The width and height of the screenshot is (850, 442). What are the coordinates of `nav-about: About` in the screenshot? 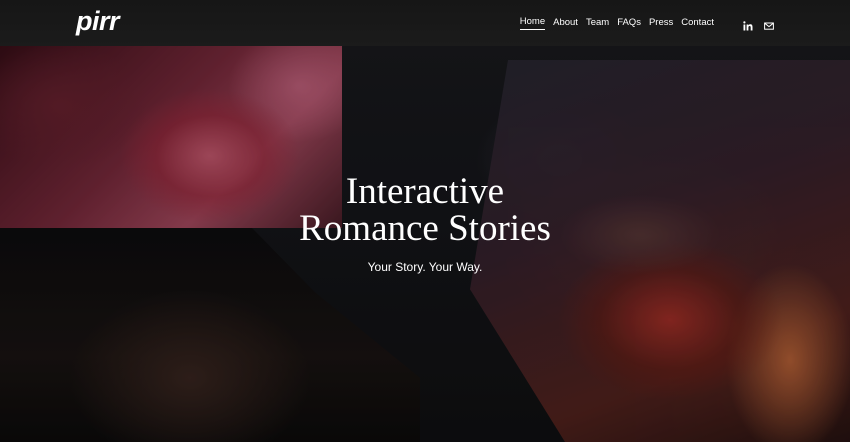 It's located at (565, 23).